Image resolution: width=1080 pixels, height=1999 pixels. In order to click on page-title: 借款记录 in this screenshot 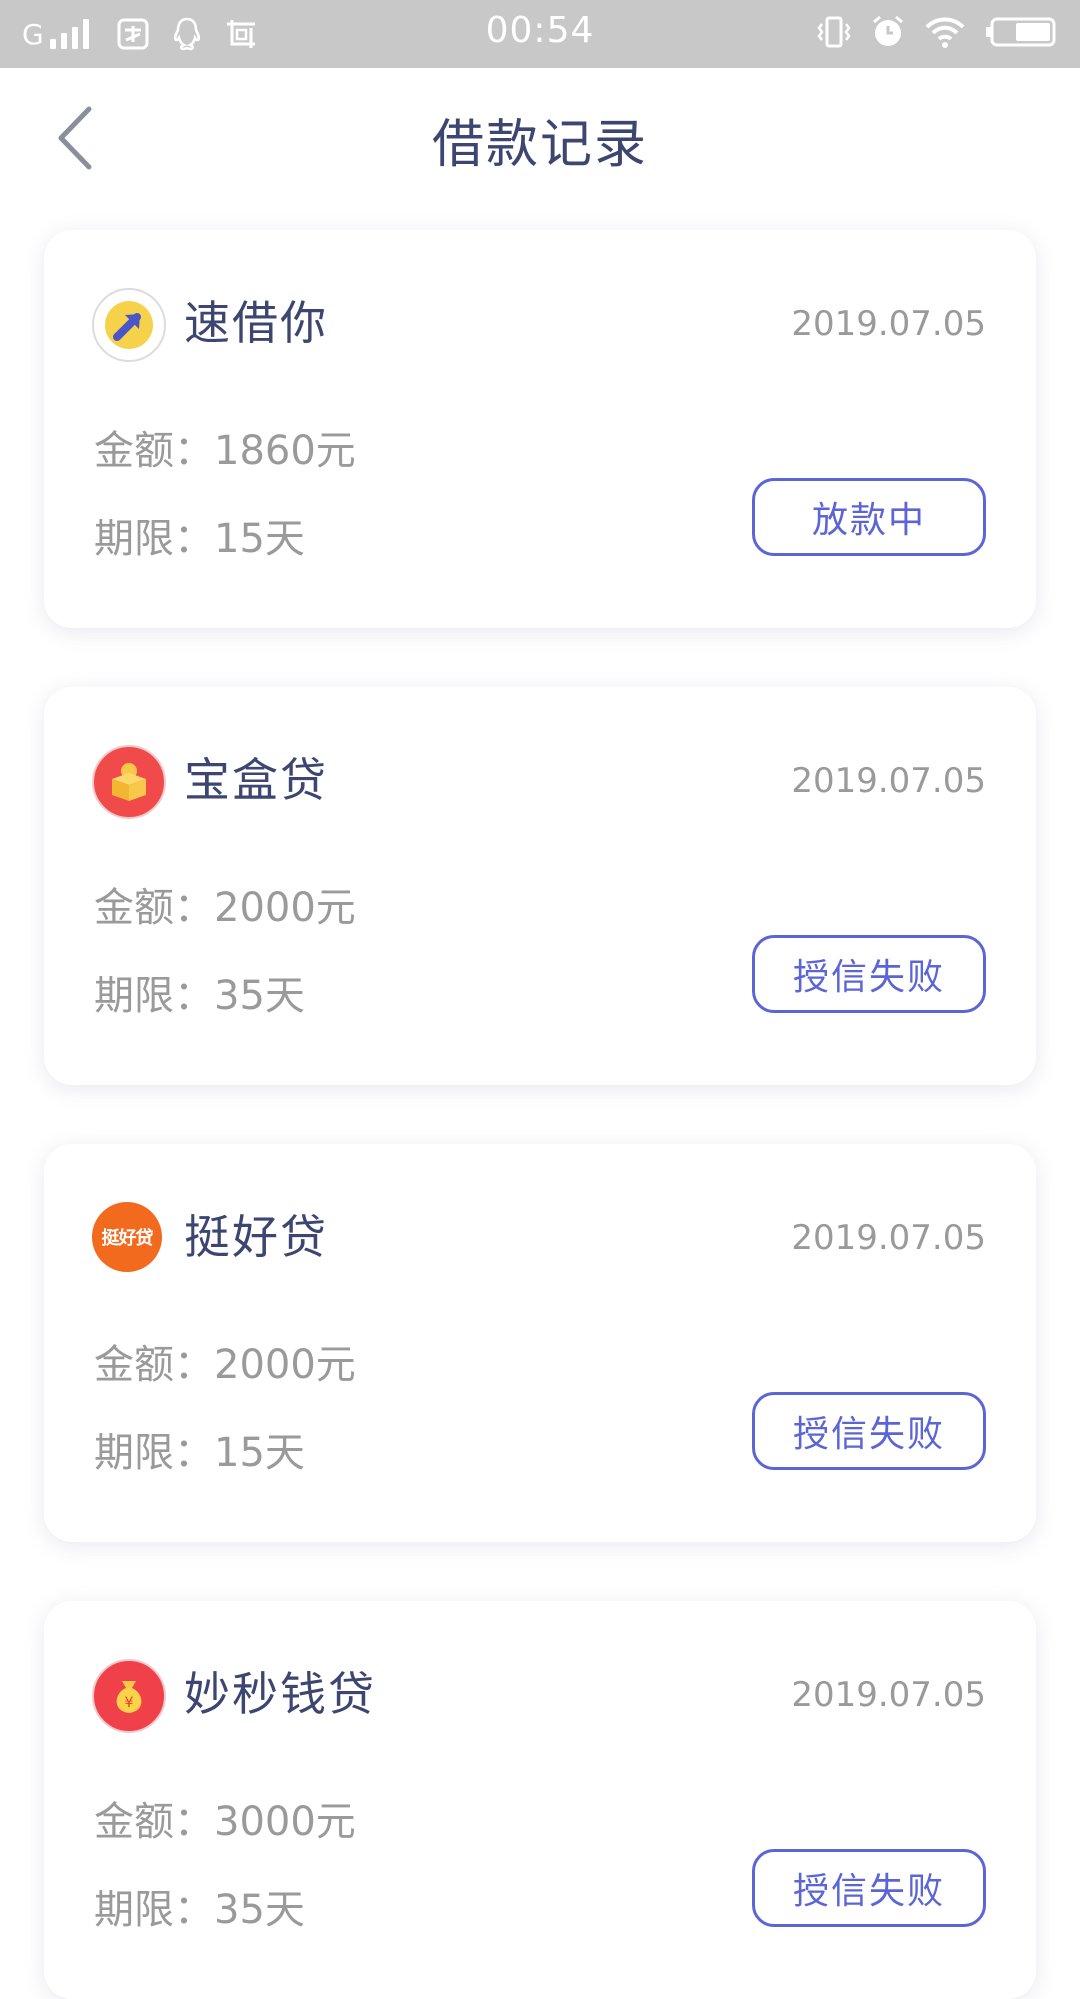, I will do `click(539, 145)`.